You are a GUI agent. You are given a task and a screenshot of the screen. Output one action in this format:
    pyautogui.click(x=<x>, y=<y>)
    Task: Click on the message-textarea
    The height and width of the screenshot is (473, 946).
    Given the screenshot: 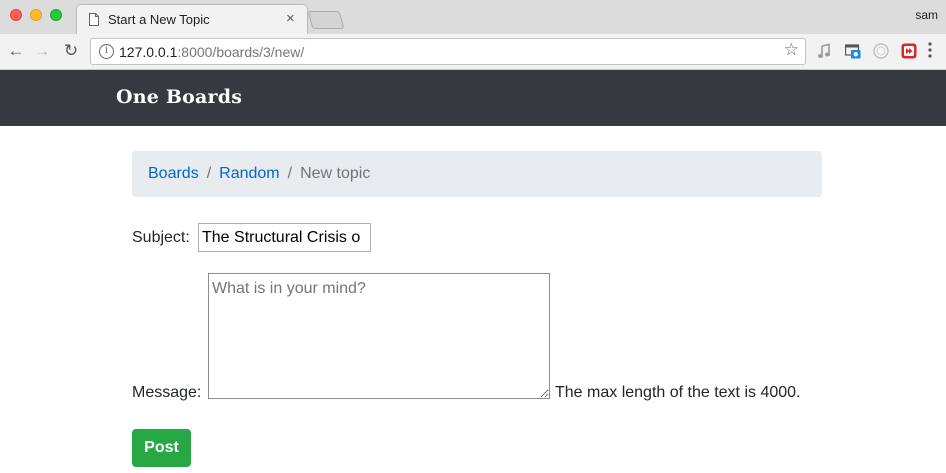 What is the action you would take?
    pyautogui.click(x=379, y=336)
    